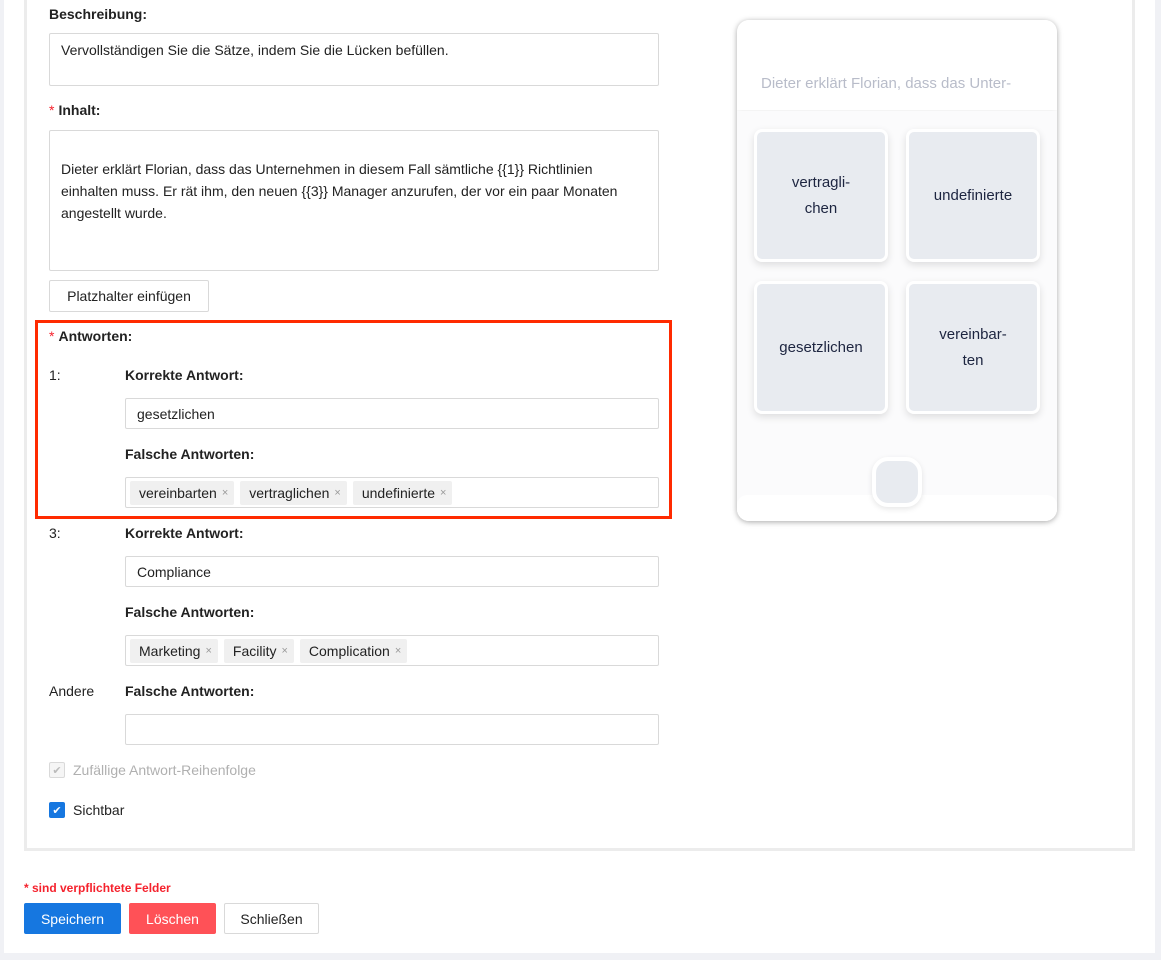 This screenshot has width=1161, height=960. Describe the element at coordinates (72, 691) in the screenshot. I see `other-label: Andere` at that location.